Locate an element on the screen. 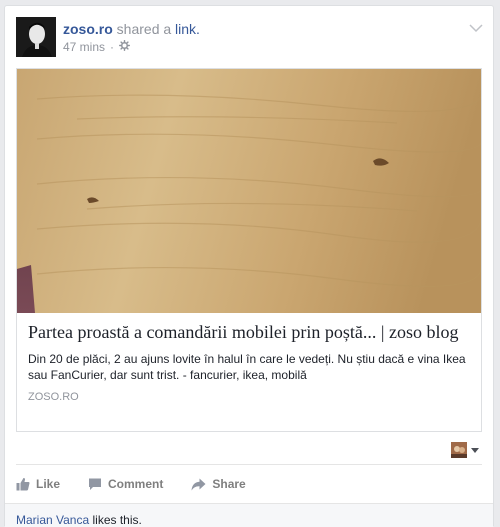 The height and width of the screenshot is (527, 500). share-button: Share is located at coordinates (218, 484).